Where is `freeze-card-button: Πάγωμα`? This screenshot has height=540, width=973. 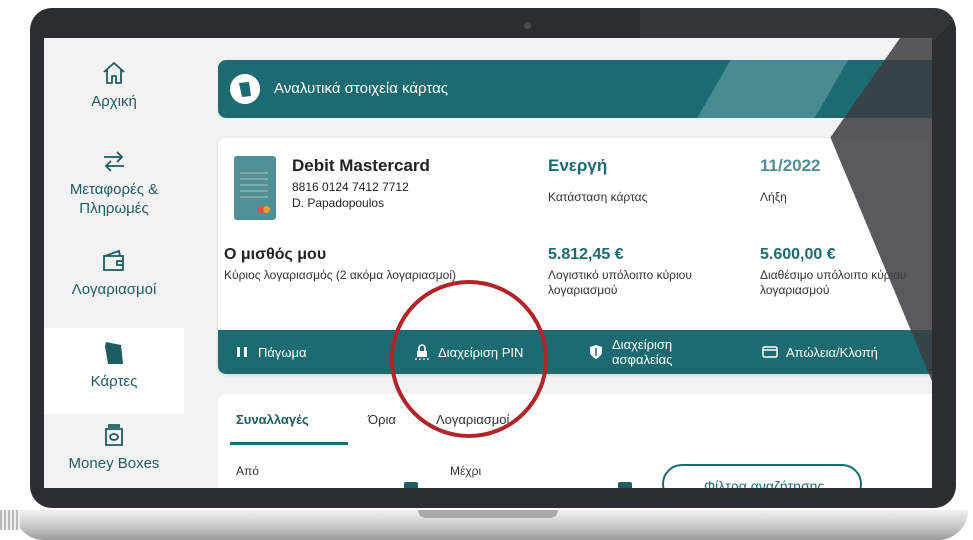
freeze-card-button: Πάγωμα is located at coordinates (270, 352).